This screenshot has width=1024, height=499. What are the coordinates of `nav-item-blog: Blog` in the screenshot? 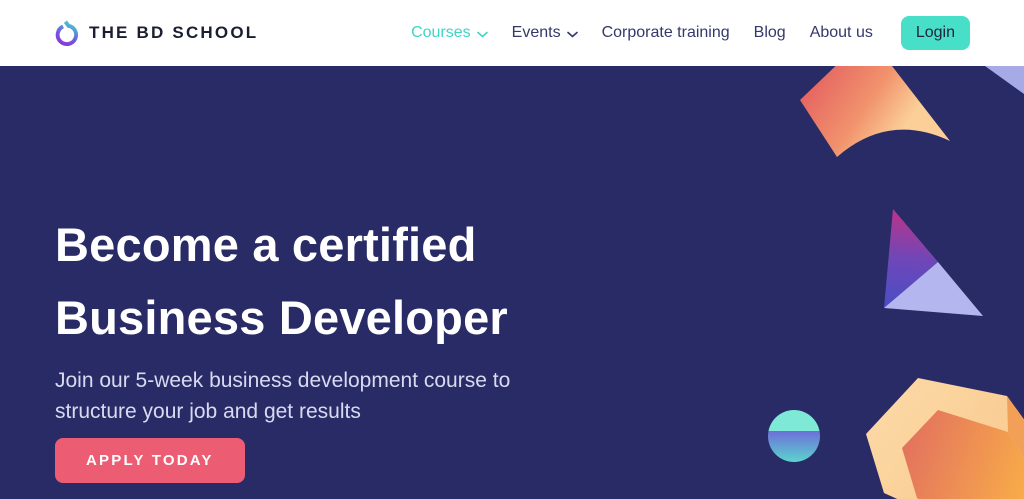 It's located at (770, 33).